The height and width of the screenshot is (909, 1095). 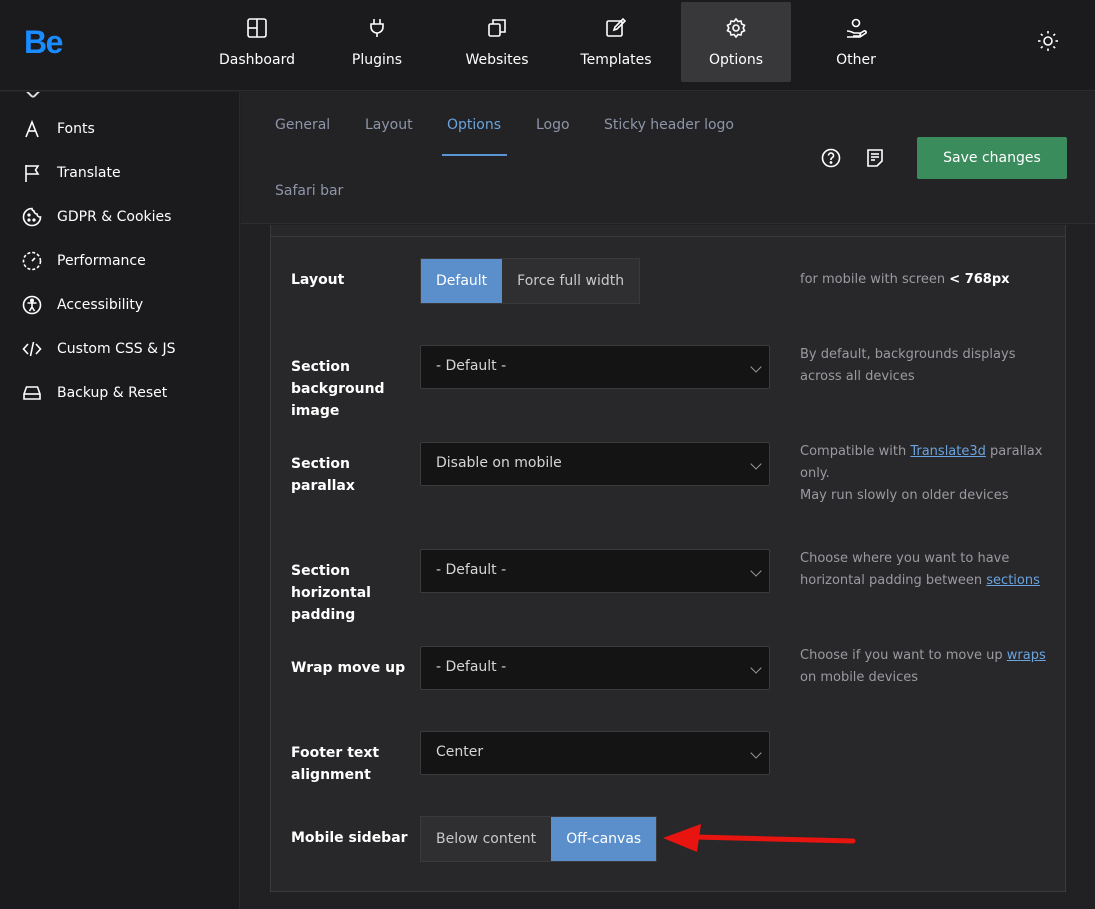 What do you see at coordinates (389, 125) in the screenshot?
I see `tab-layout: Layout` at bounding box center [389, 125].